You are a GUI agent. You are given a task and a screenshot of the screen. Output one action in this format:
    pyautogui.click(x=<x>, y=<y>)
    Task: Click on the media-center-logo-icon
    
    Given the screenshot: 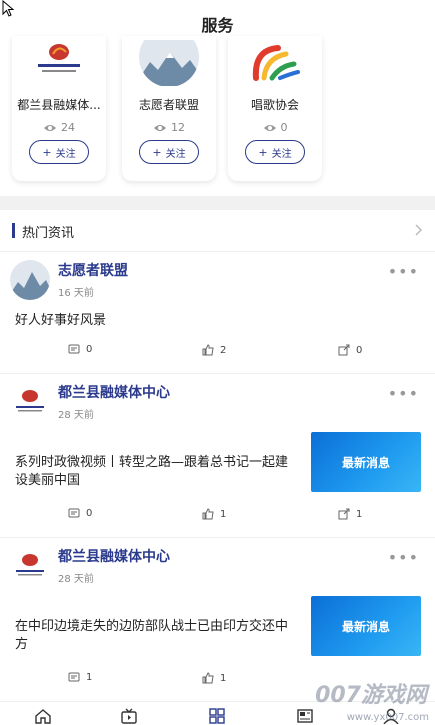 What is the action you would take?
    pyautogui.click(x=59, y=58)
    